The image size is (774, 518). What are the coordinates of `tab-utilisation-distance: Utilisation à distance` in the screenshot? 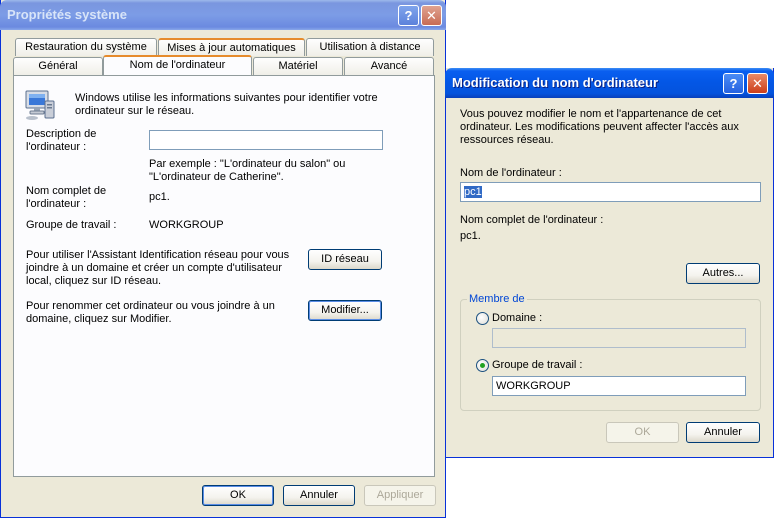 It's located at (370, 47).